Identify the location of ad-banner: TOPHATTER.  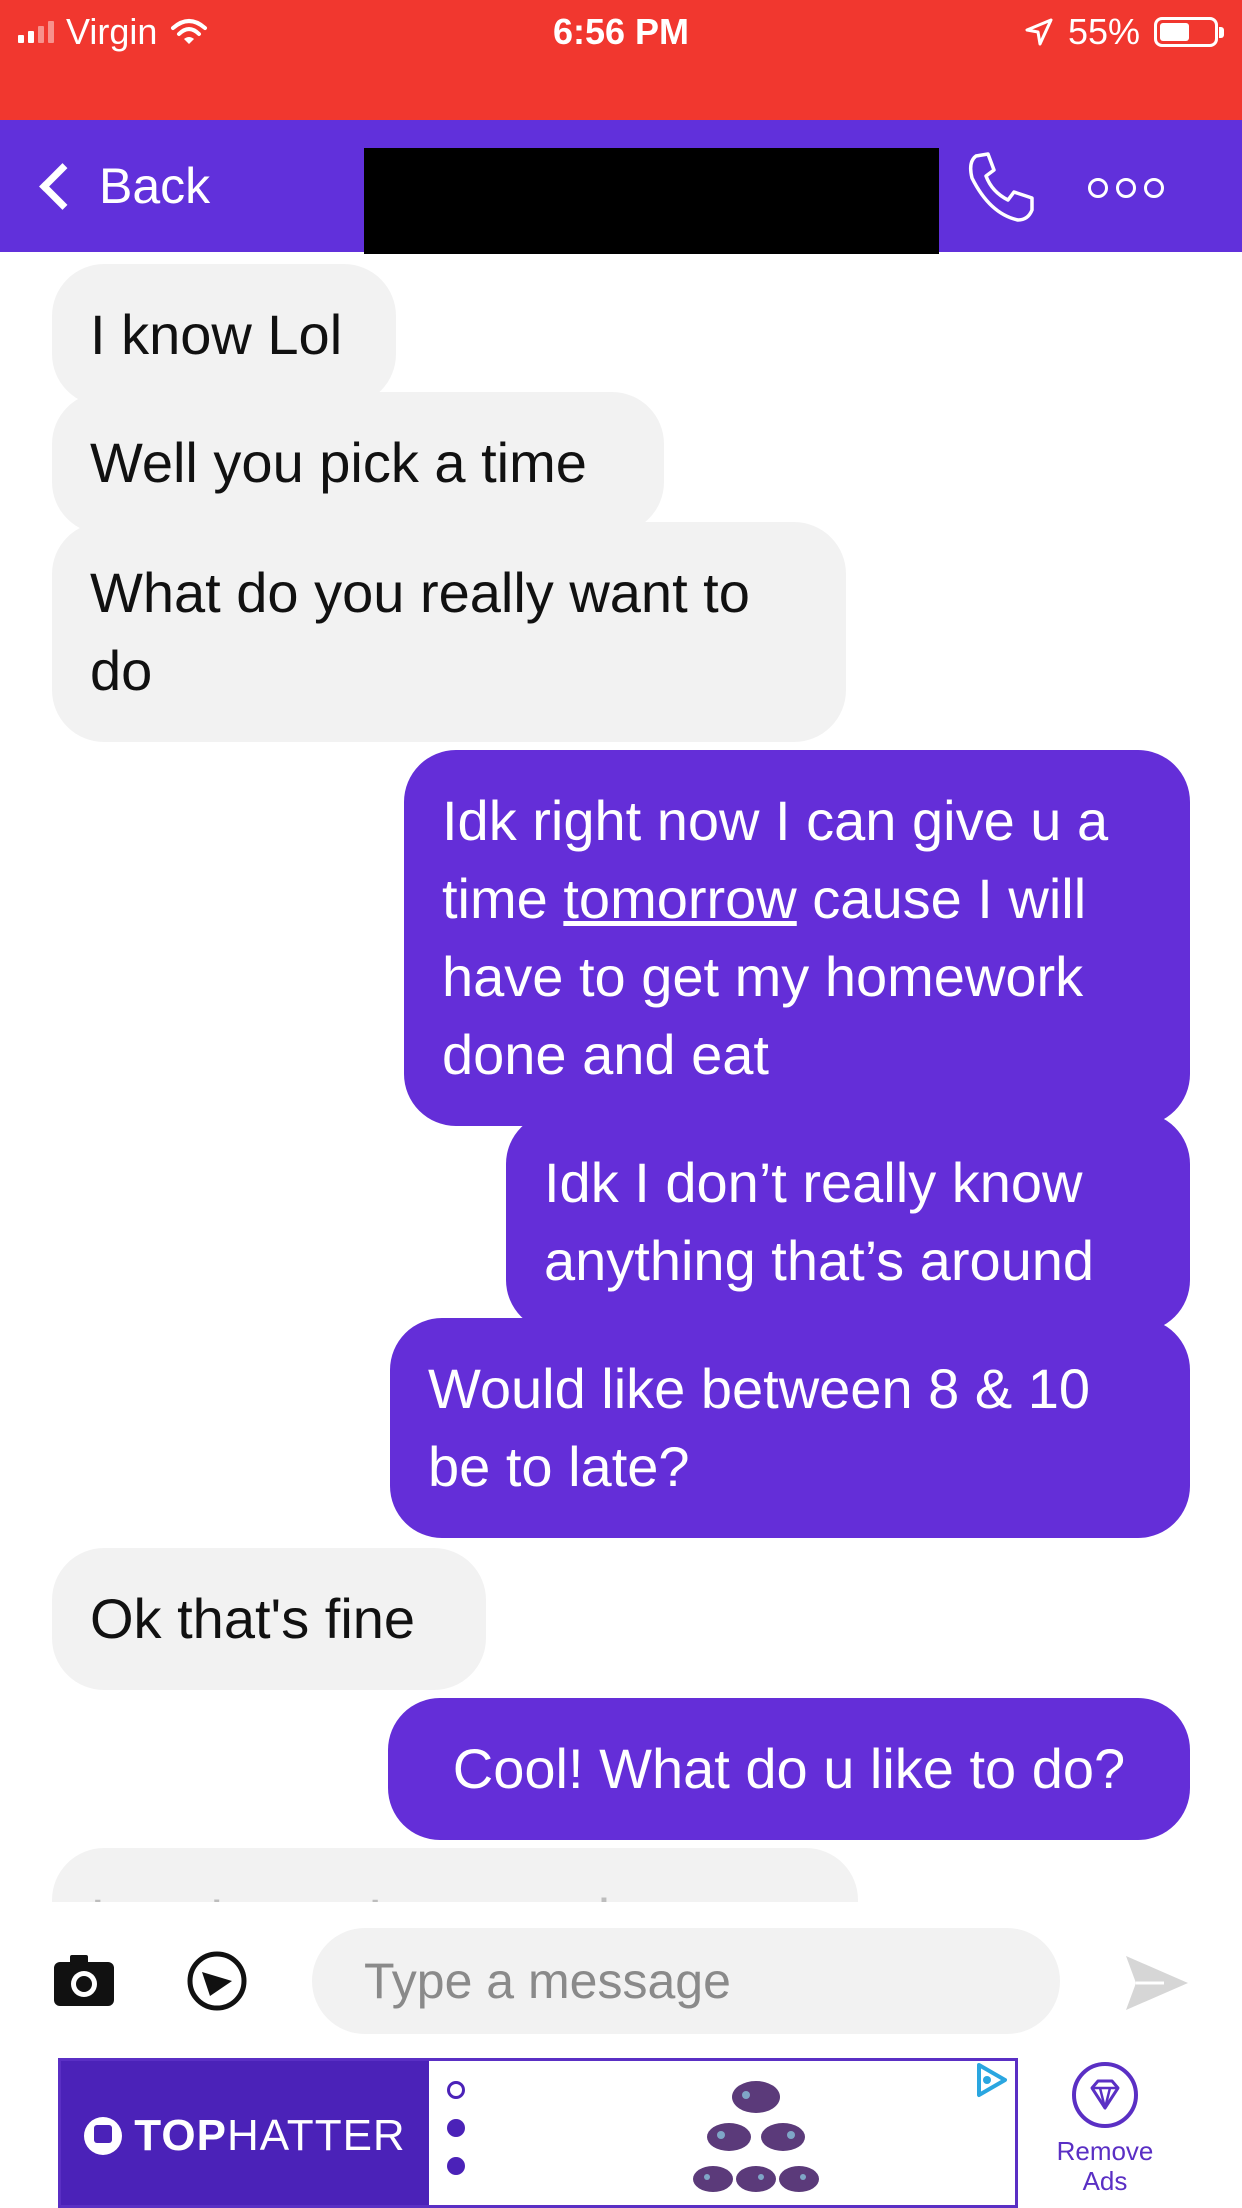
(538, 2133).